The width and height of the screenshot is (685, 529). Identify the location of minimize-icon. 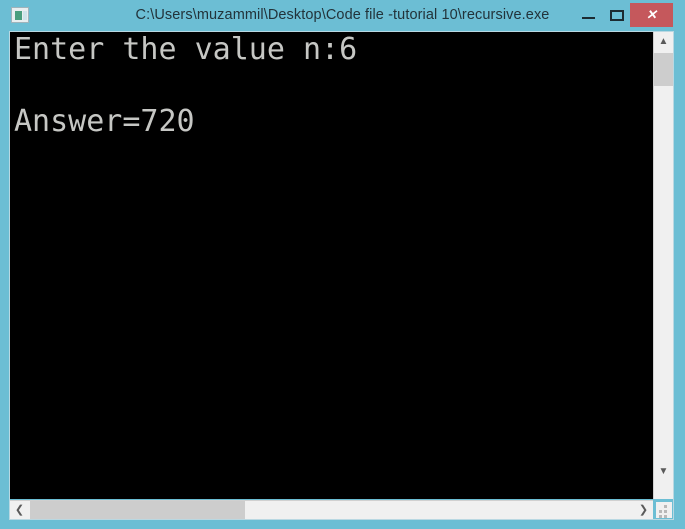
(588, 18).